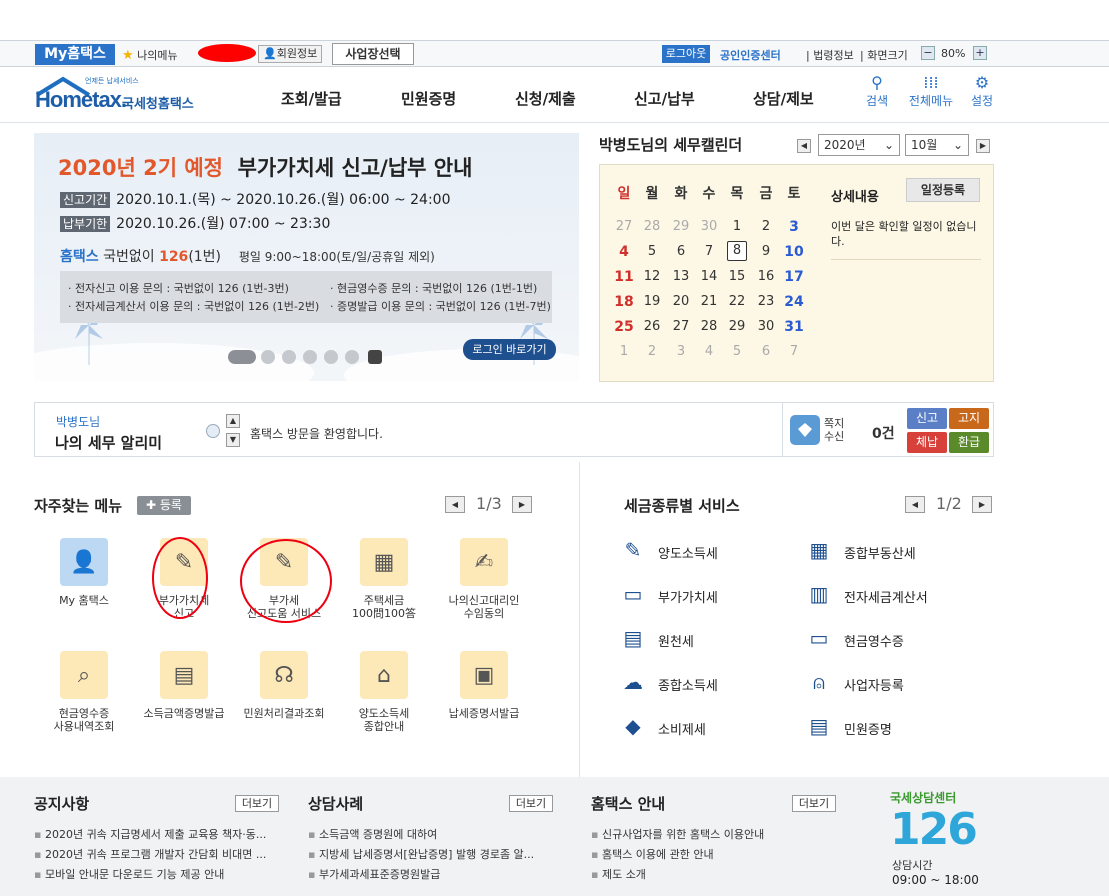 The width and height of the screenshot is (1109, 896). What do you see at coordinates (184, 675) in the screenshot?
I see `quick-menu-item: ▤` at bounding box center [184, 675].